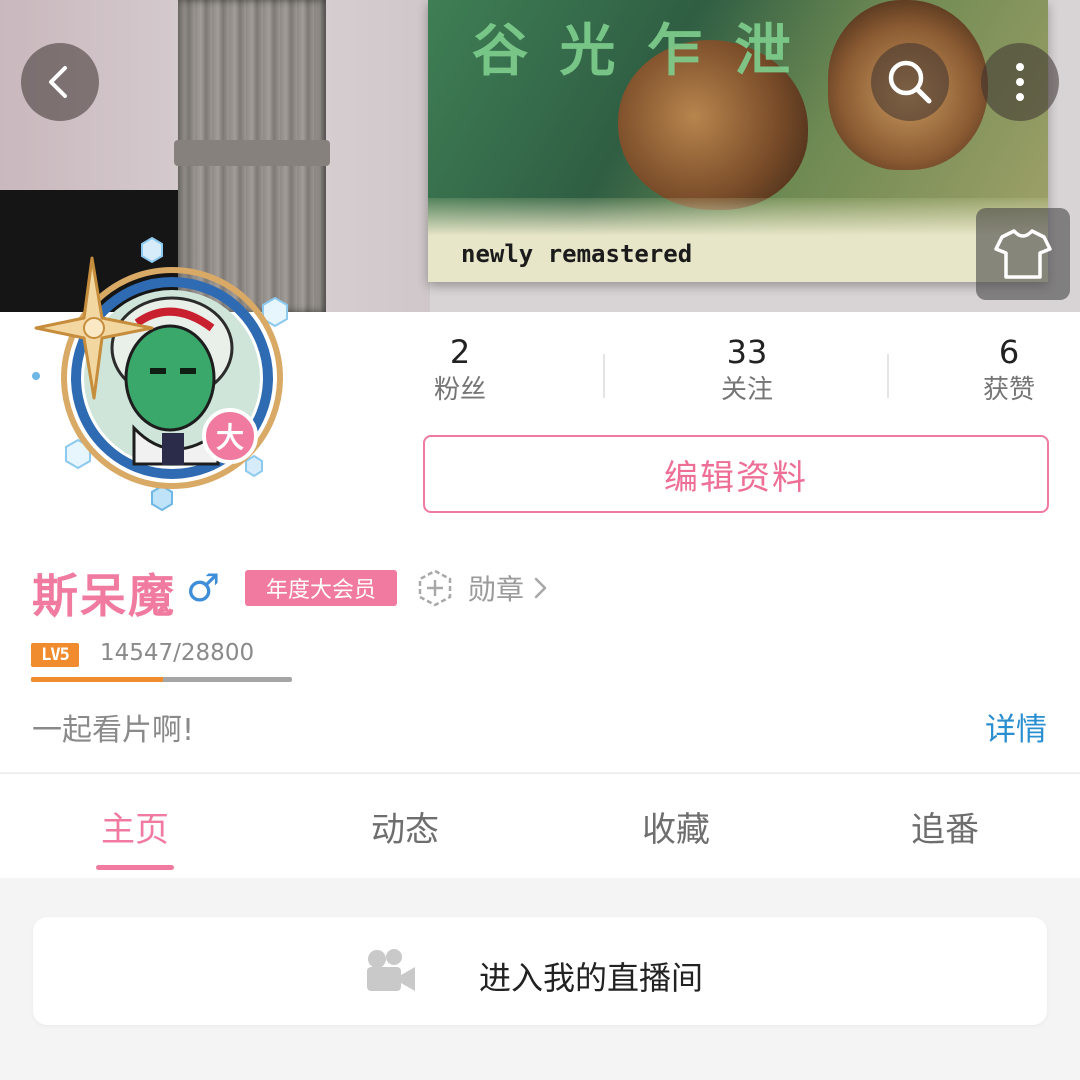 This screenshot has width=1080, height=1080. I want to click on stats-row: 2 粉丝 33 关注 6 获赞, so click(750, 372).